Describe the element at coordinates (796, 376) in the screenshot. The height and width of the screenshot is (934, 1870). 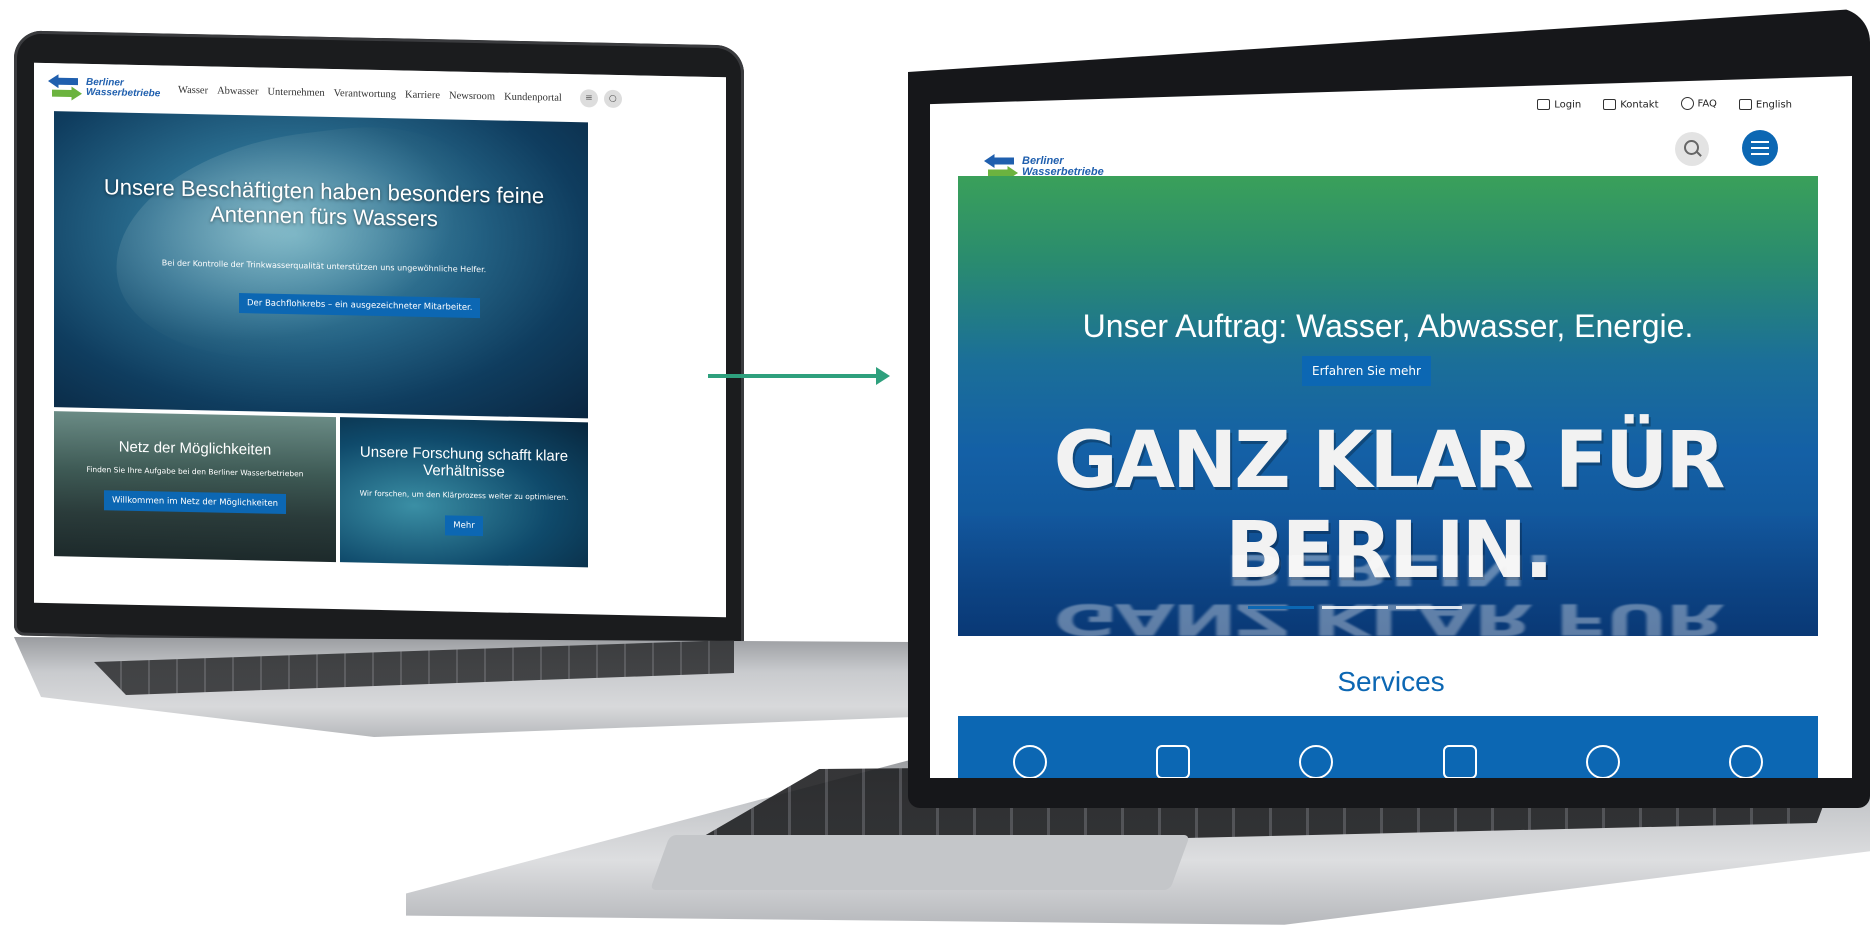
I see `transition-arrow` at that location.